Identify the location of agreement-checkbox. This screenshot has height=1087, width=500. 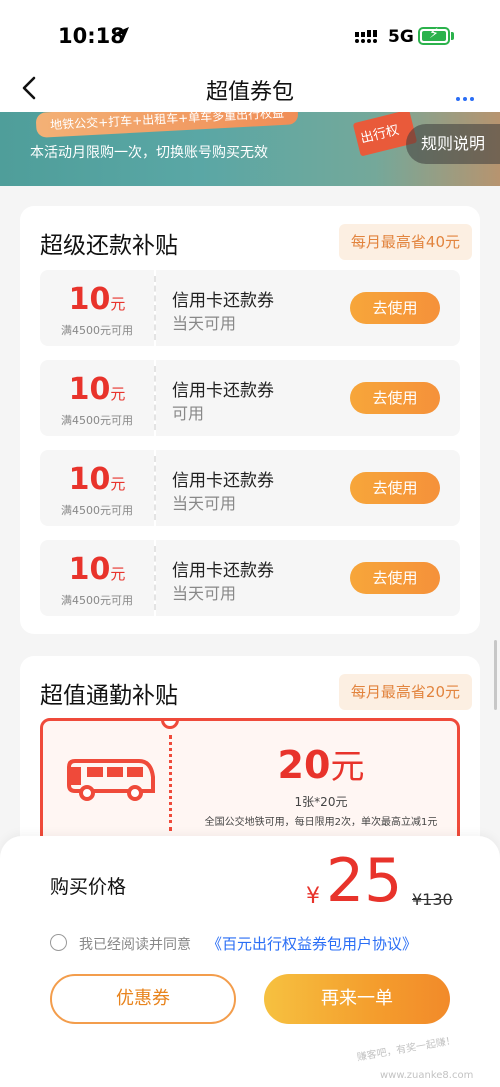
(58, 942).